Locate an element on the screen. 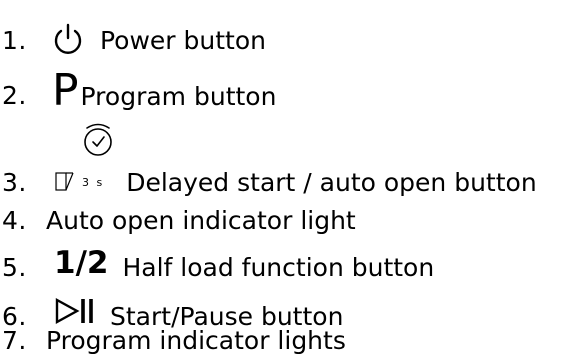 Image resolution: width=570 pixels, height=360 pixels. legend-item-auto-open-indicator: 4. Auto open indicator light is located at coordinates (178, 220).